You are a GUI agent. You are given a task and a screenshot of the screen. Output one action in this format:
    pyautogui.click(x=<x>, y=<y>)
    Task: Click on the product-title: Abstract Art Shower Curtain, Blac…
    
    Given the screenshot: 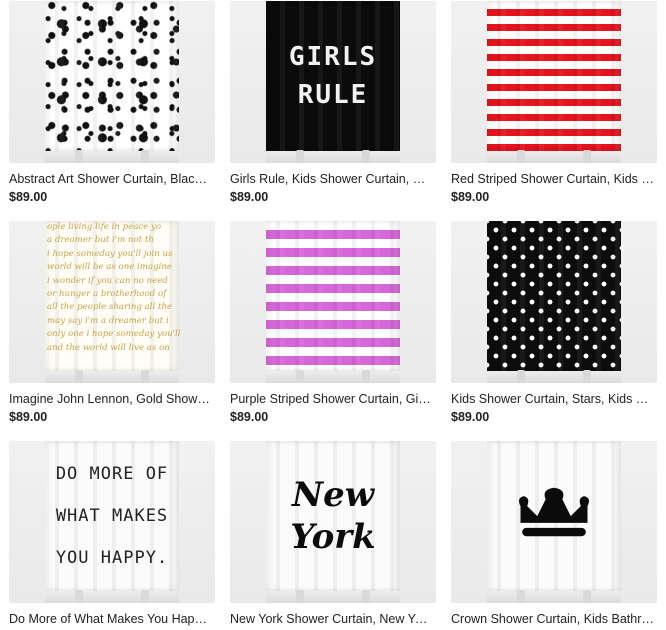 What is the action you would take?
    pyautogui.click(x=110, y=179)
    